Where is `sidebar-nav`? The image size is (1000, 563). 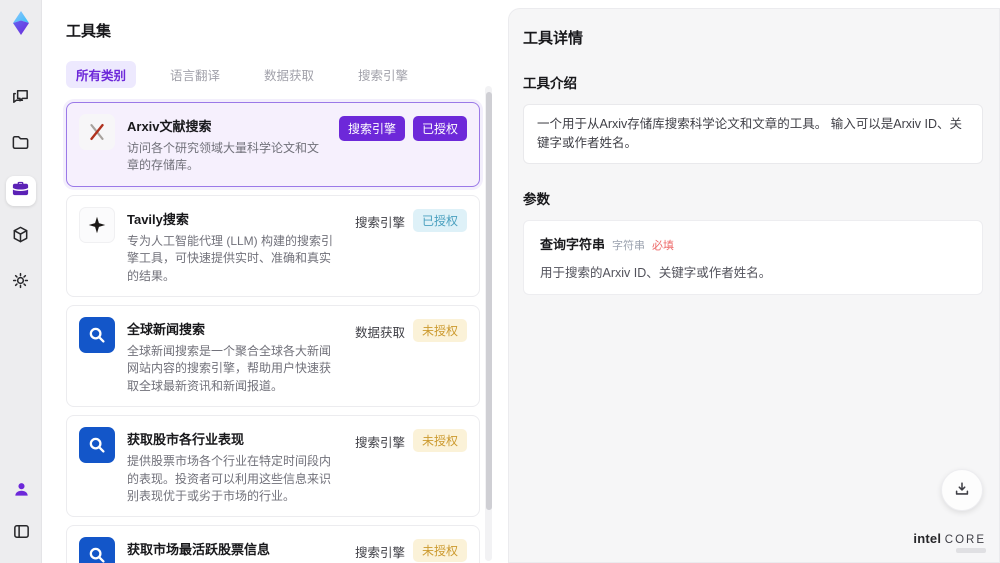
sidebar-nav is located at coordinates (20, 191).